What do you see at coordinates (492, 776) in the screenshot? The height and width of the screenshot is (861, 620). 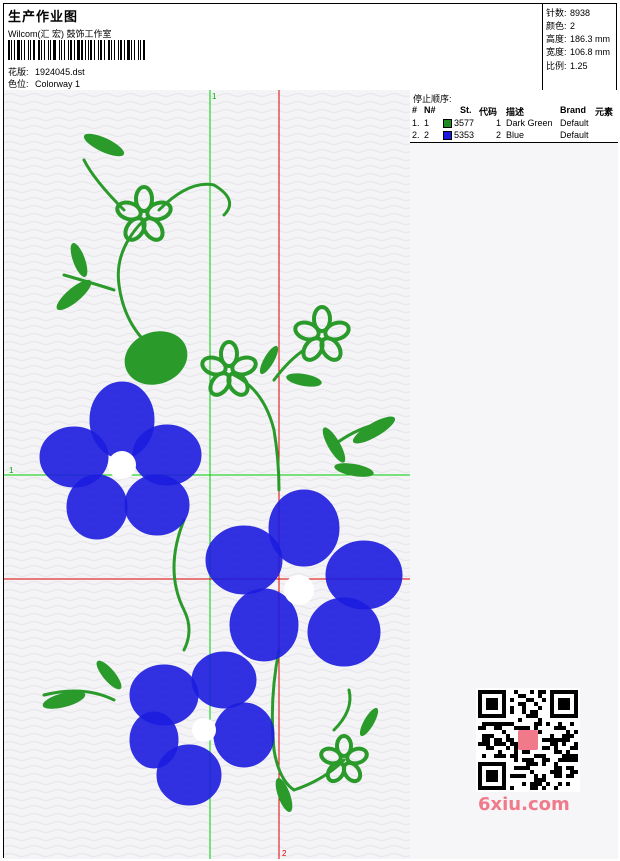 I see `qr-finder` at bounding box center [492, 776].